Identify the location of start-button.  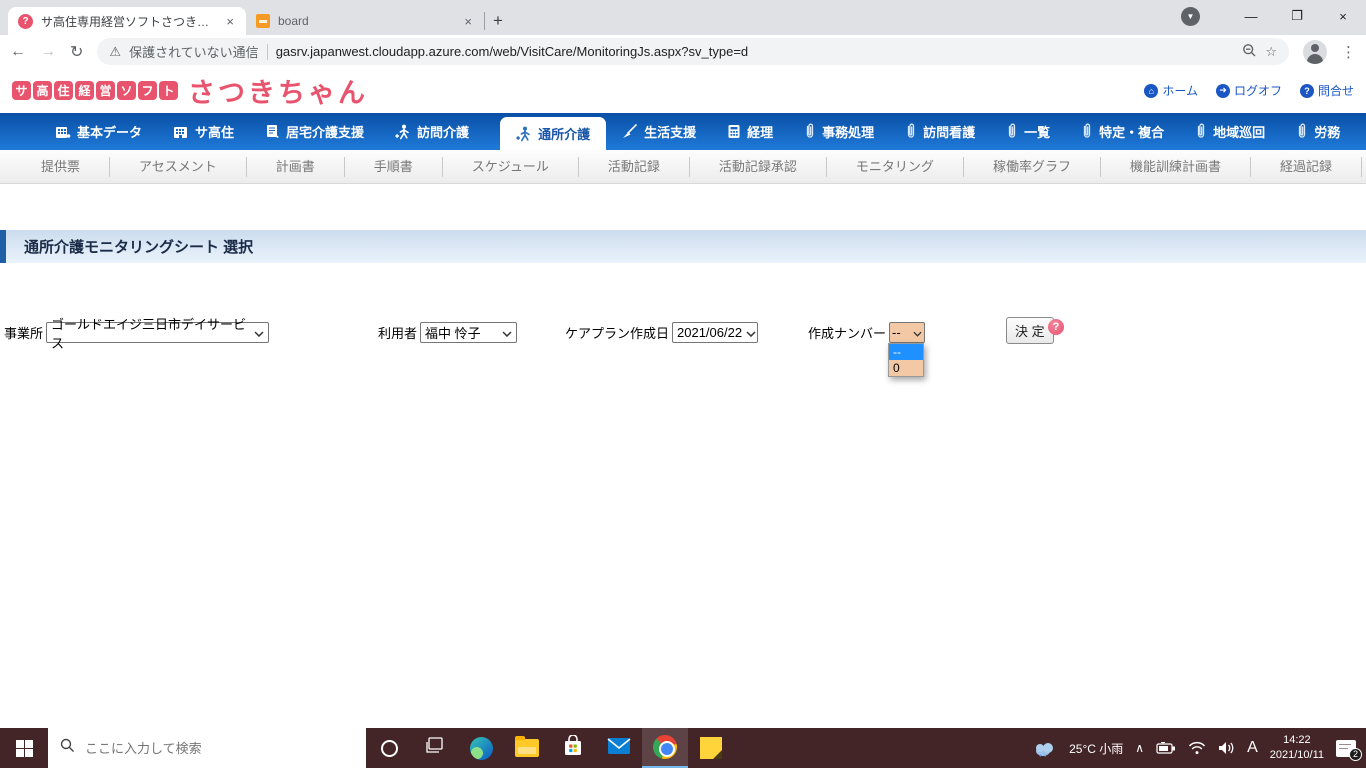
(24, 748).